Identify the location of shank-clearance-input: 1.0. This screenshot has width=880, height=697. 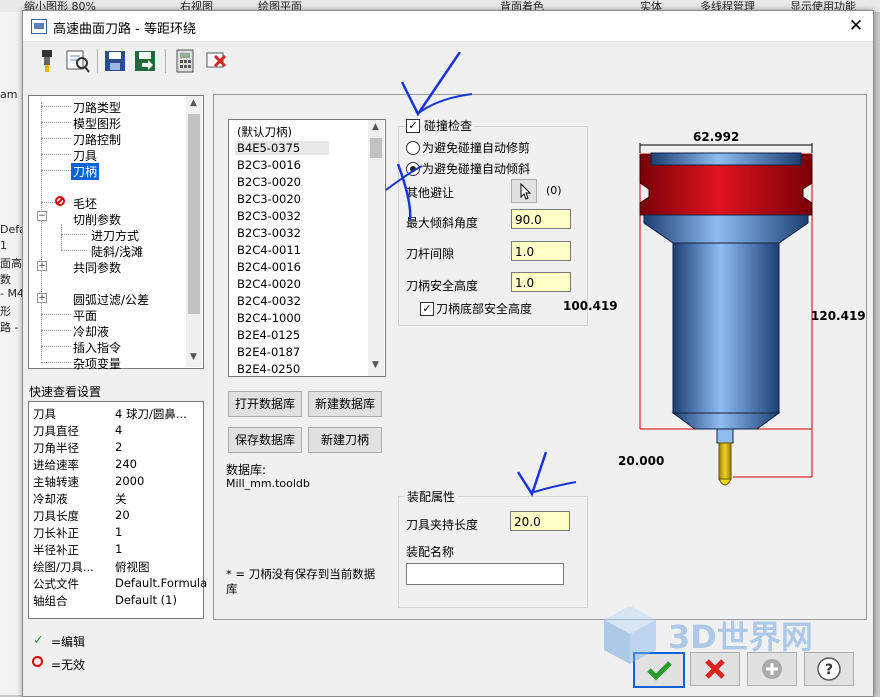
(541, 251).